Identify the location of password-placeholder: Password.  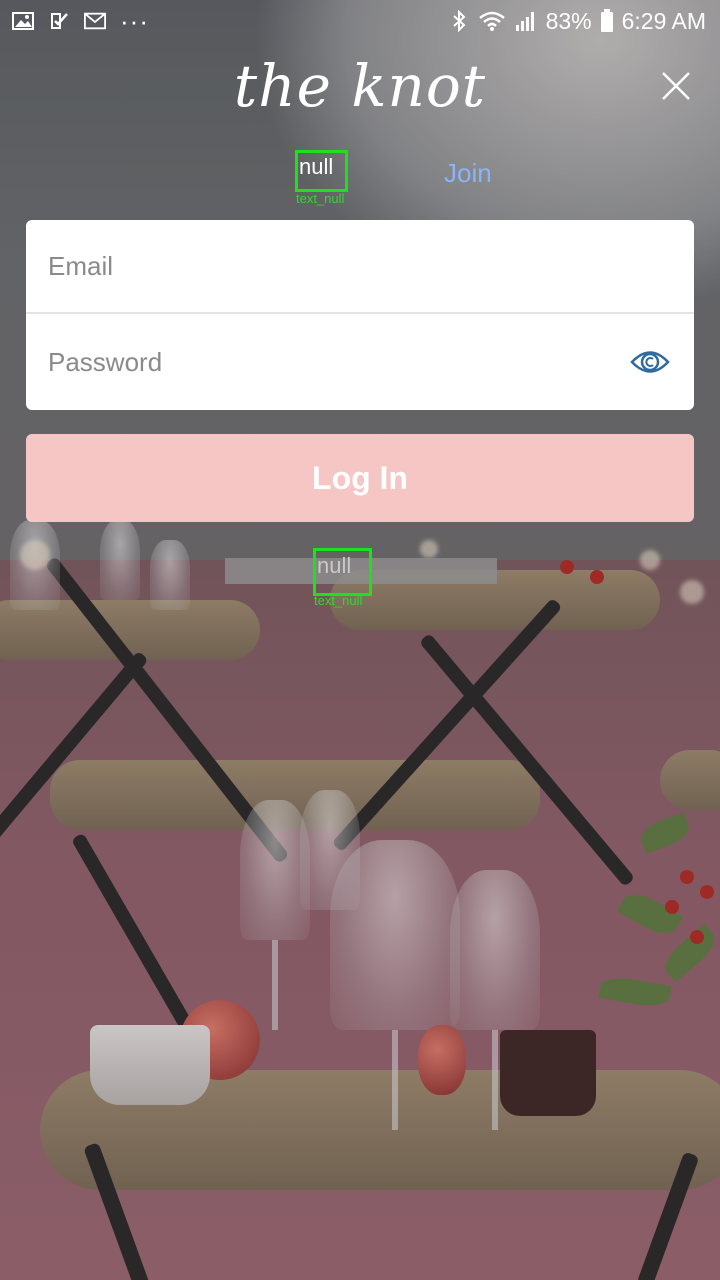
(105, 361).